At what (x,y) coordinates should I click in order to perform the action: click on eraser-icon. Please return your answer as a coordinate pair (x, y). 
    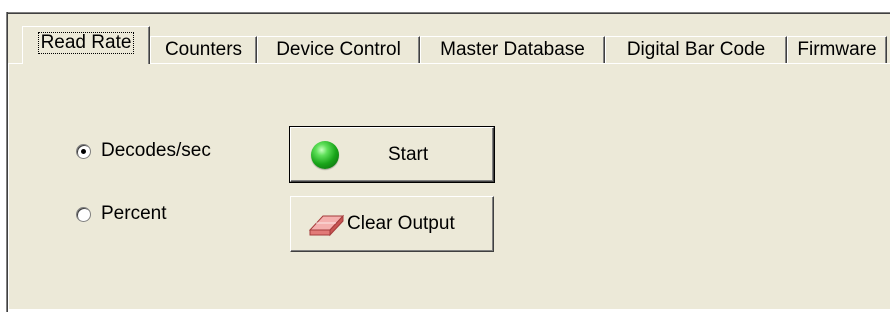
    Looking at the image, I should click on (326, 225).